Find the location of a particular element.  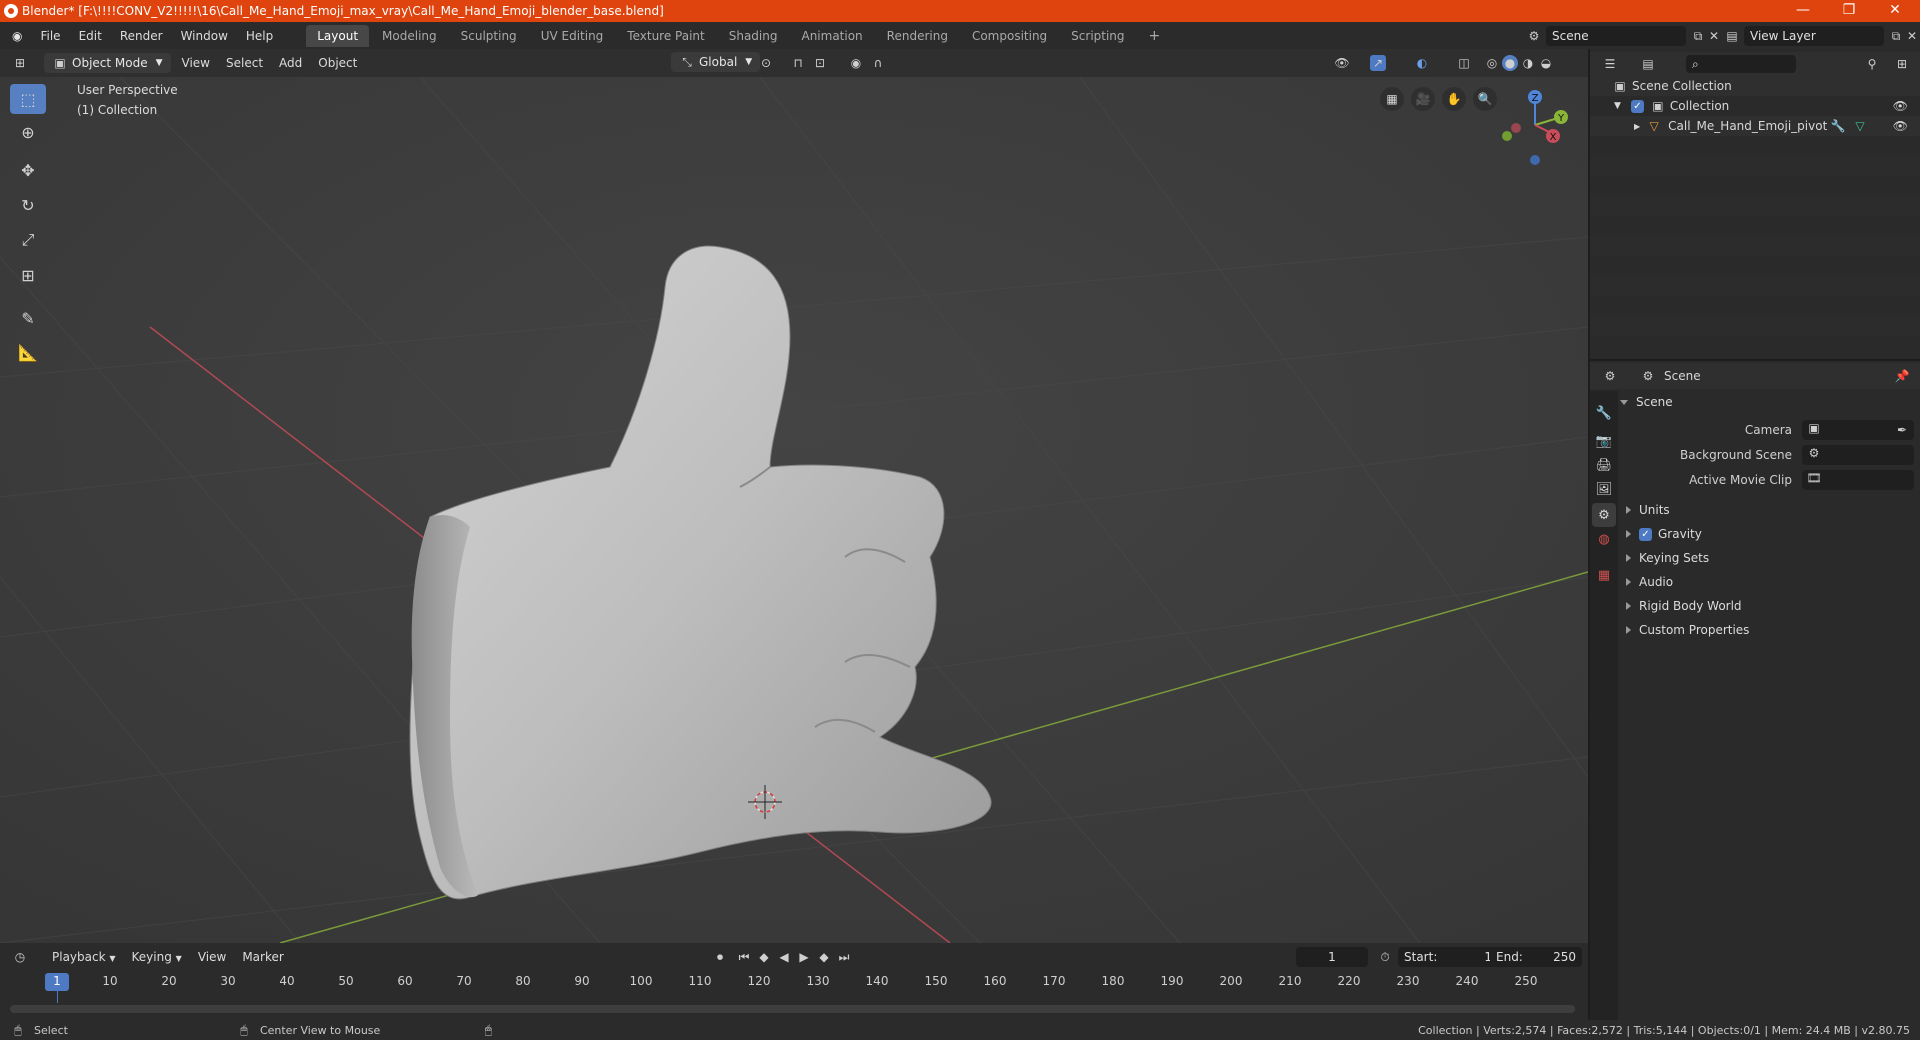

properties-editor-icon: ⚙ is located at coordinates (1610, 376).